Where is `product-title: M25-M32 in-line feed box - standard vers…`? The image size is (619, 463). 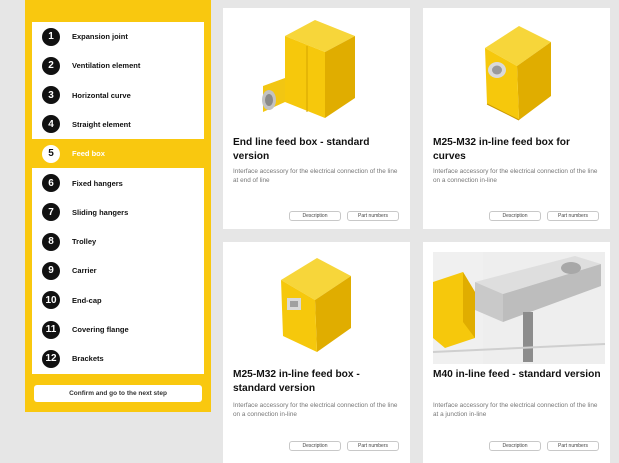
product-title: M25-M32 in-line feed box - standard vers… is located at coordinates (296, 381).